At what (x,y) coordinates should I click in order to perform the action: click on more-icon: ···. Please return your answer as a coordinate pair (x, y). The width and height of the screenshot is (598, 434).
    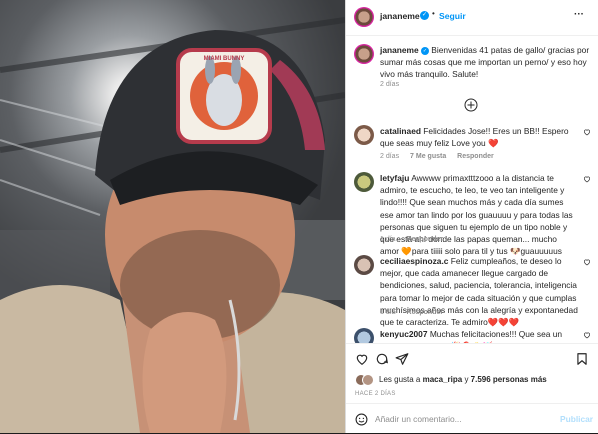
    Looking at the image, I should click on (579, 14).